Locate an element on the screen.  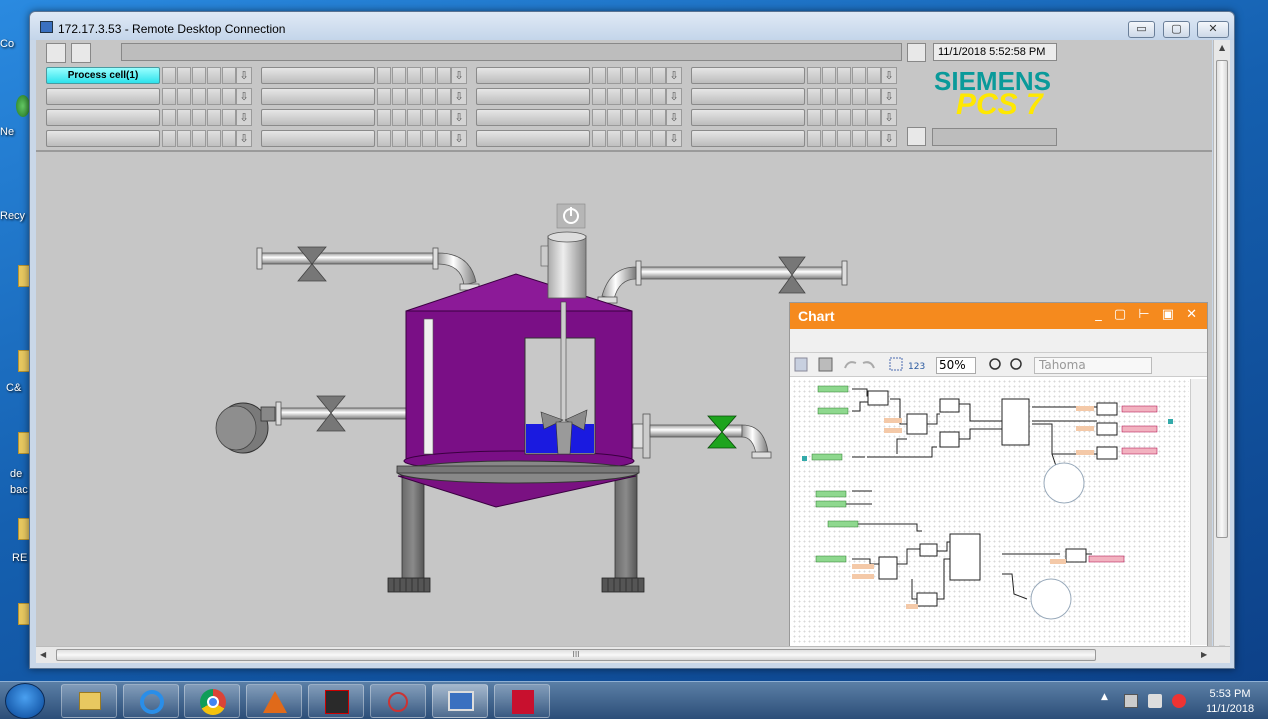
window-vertical-scrollbar: ▲ ▼ is located at coordinates (1221, 349).